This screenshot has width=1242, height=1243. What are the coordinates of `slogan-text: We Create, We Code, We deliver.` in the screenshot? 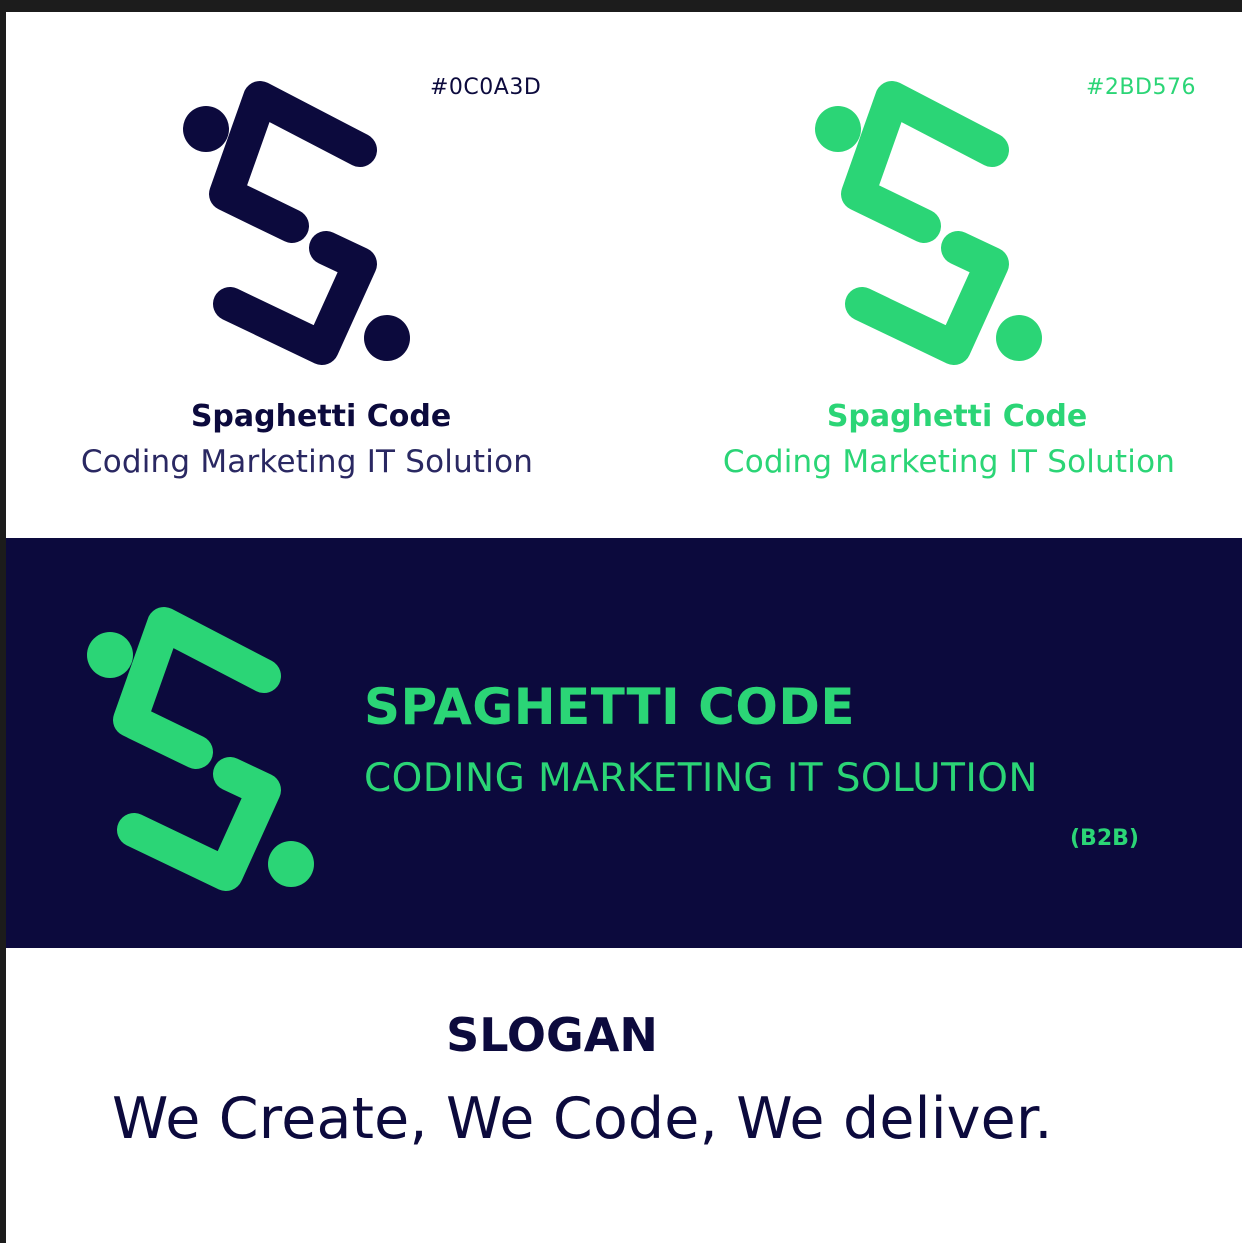 It's located at (582, 1119).